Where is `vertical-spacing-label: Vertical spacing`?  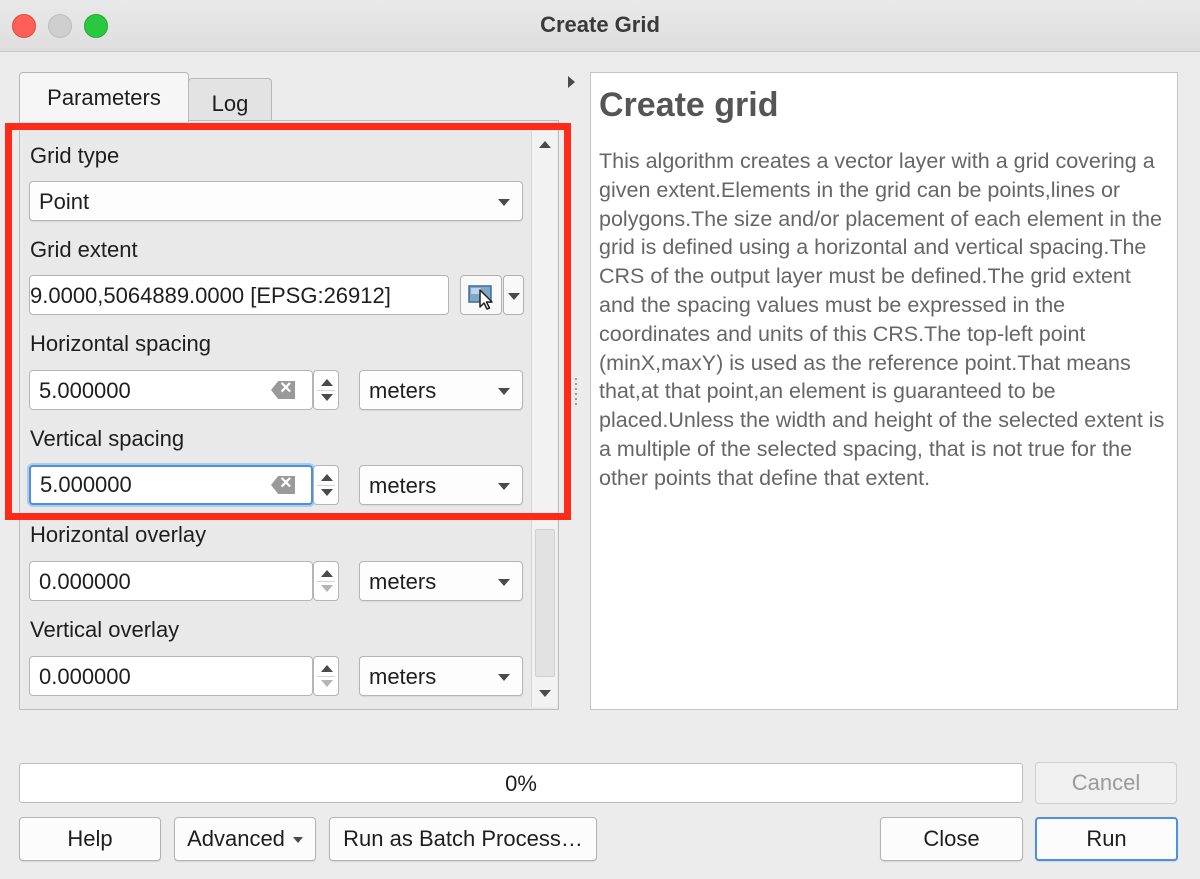
vertical-spacing-label: Vertical spacing is located at coordinates (107, 438).